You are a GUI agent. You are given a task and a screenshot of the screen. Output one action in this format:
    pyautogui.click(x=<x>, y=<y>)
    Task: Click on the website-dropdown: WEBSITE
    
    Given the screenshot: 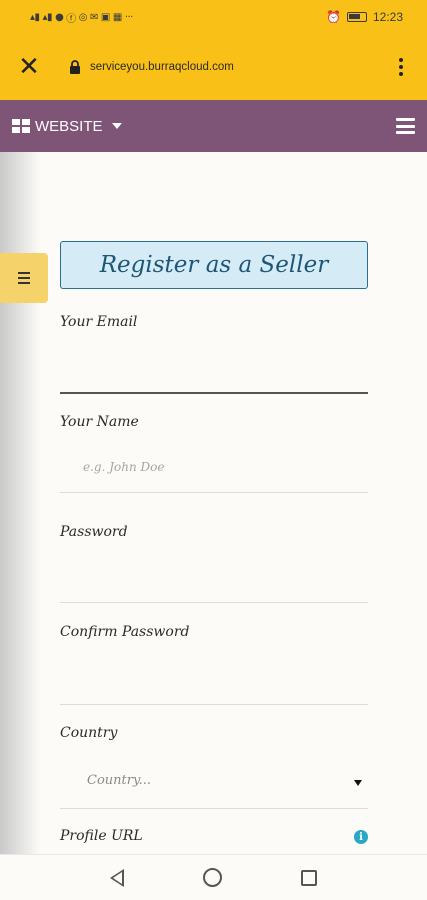 What is the action you would take?
    pyautogui.click(x=67, y=126)
    